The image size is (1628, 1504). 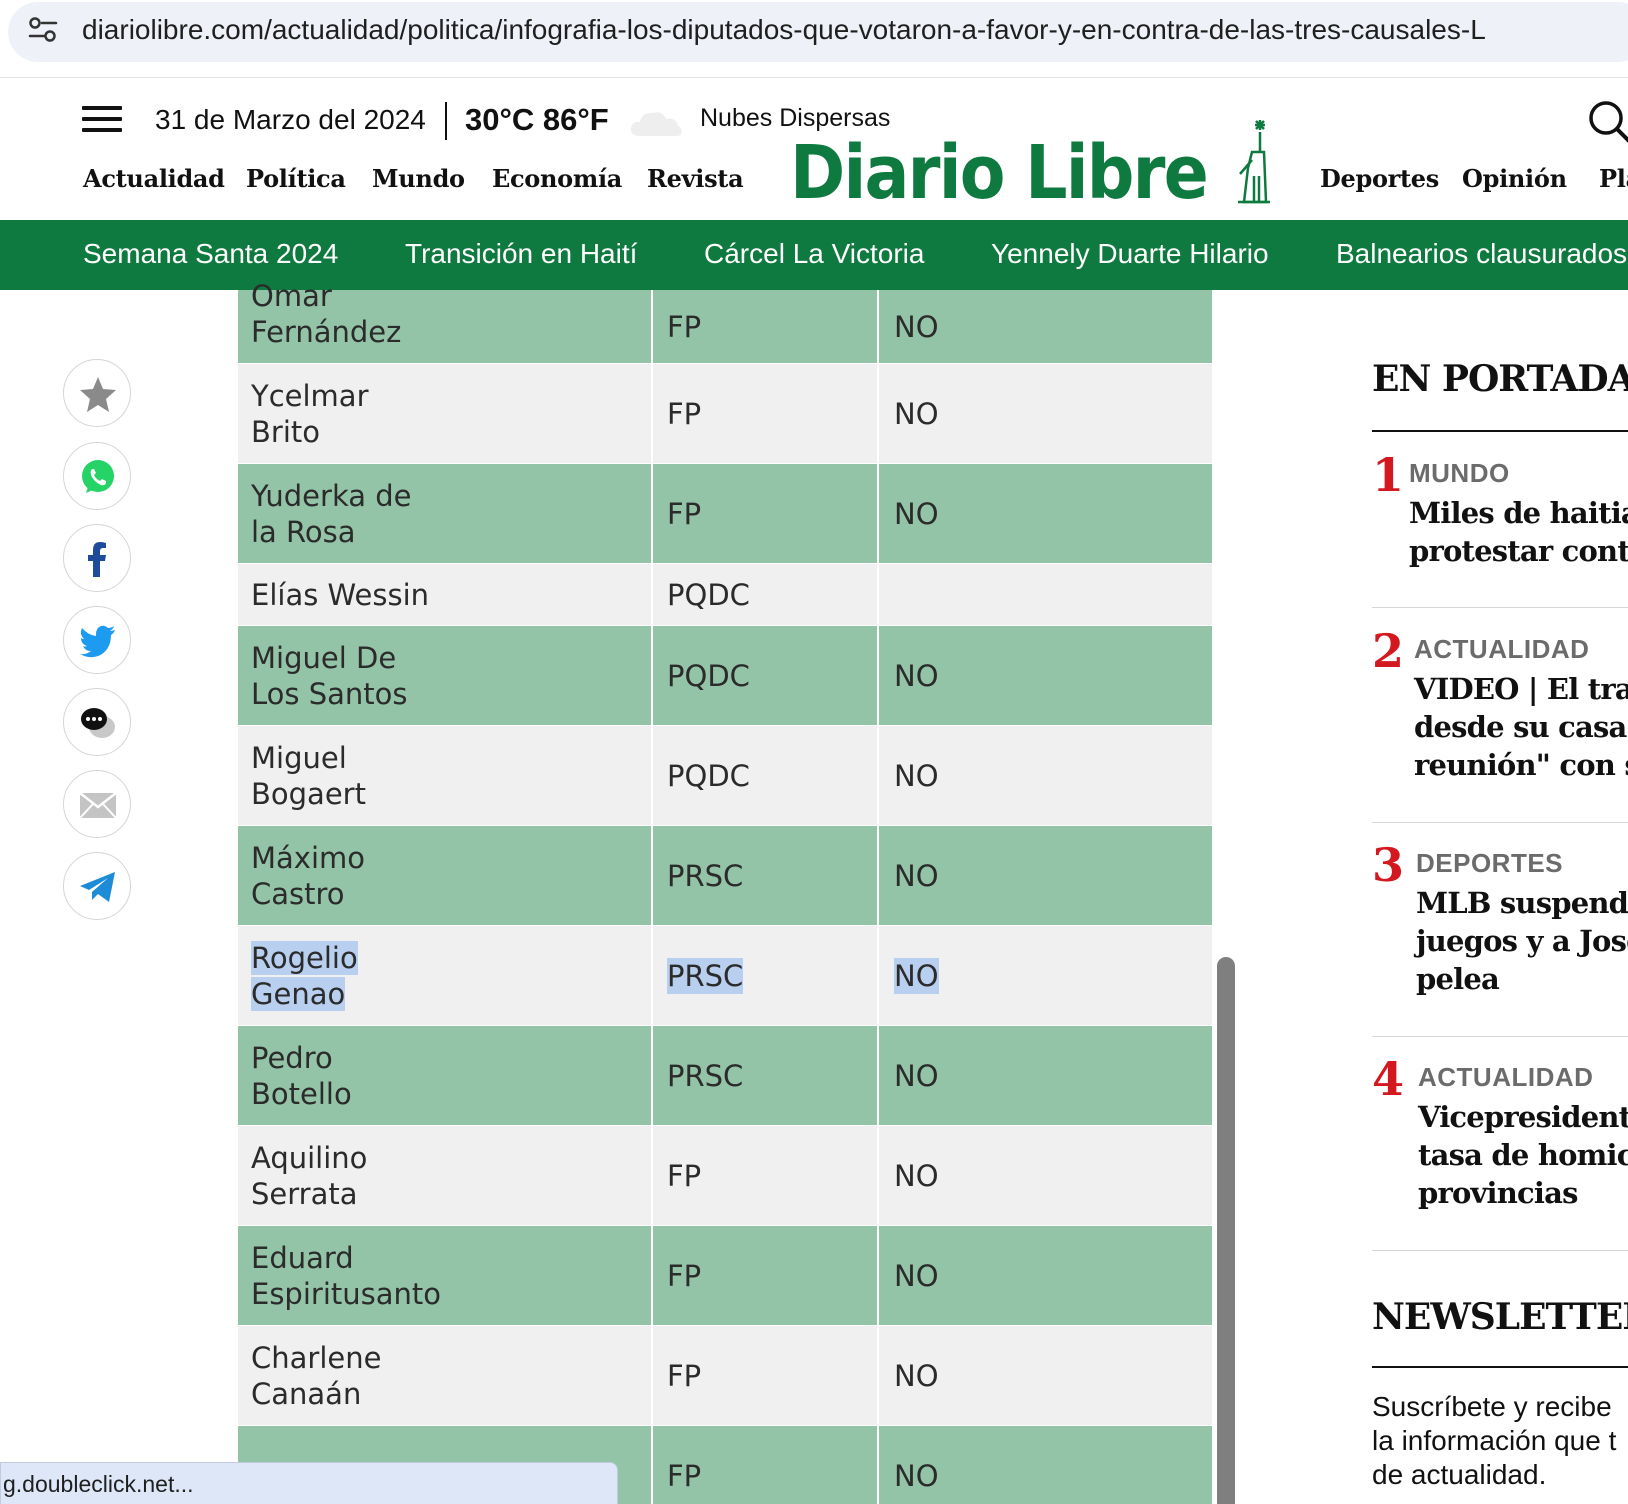 What do you see at coordinates (795, 118) in the screenshot?
I see `header-weather: Nubes Dispersas` at bounding box center [795, 118].